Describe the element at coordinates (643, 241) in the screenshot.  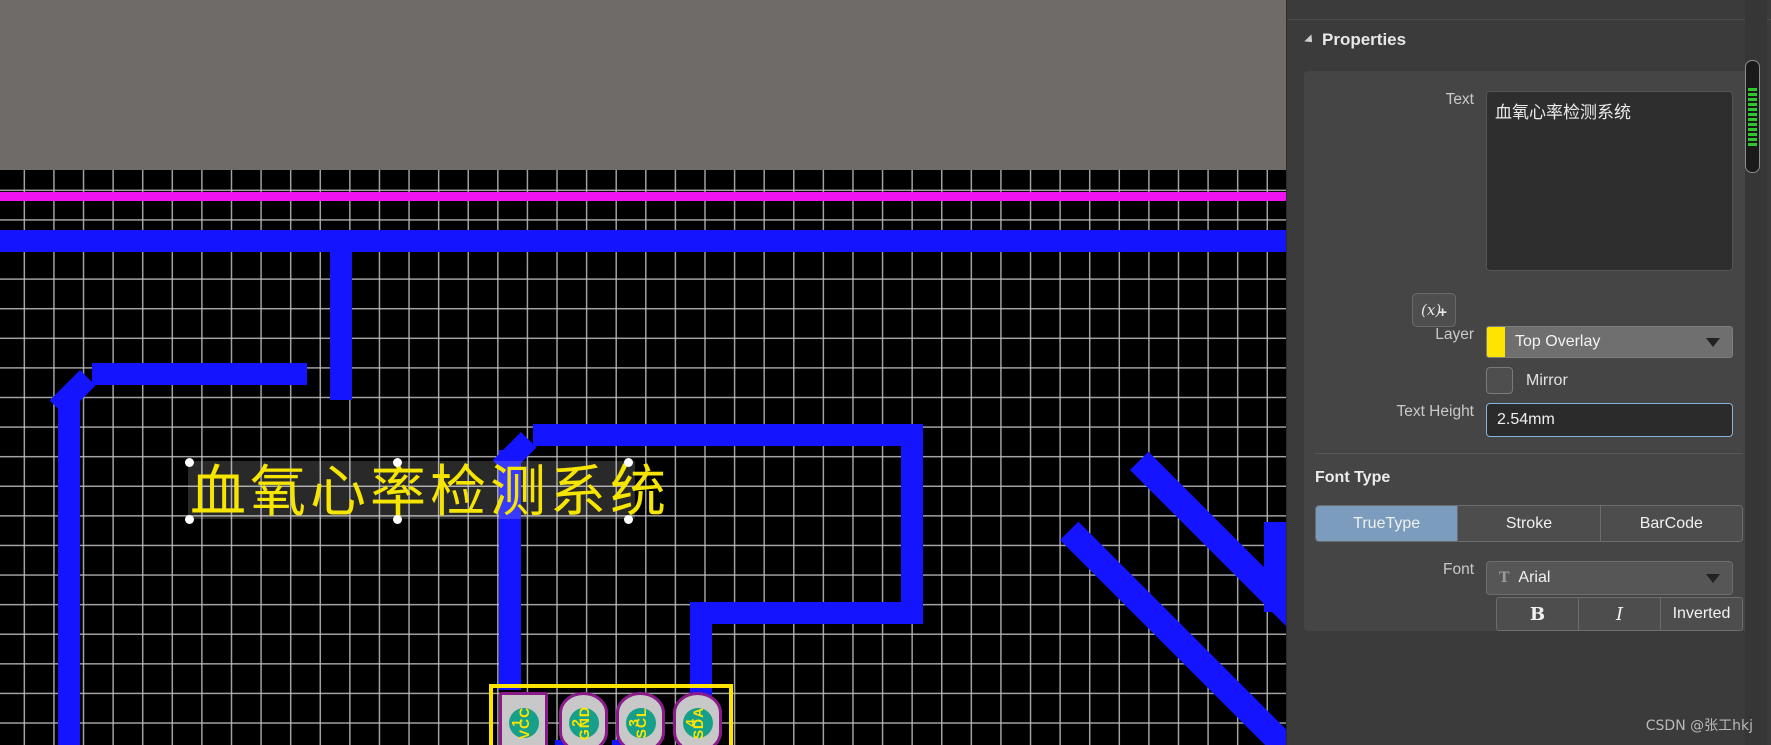
I see `trace-top-horizontal` at that location.